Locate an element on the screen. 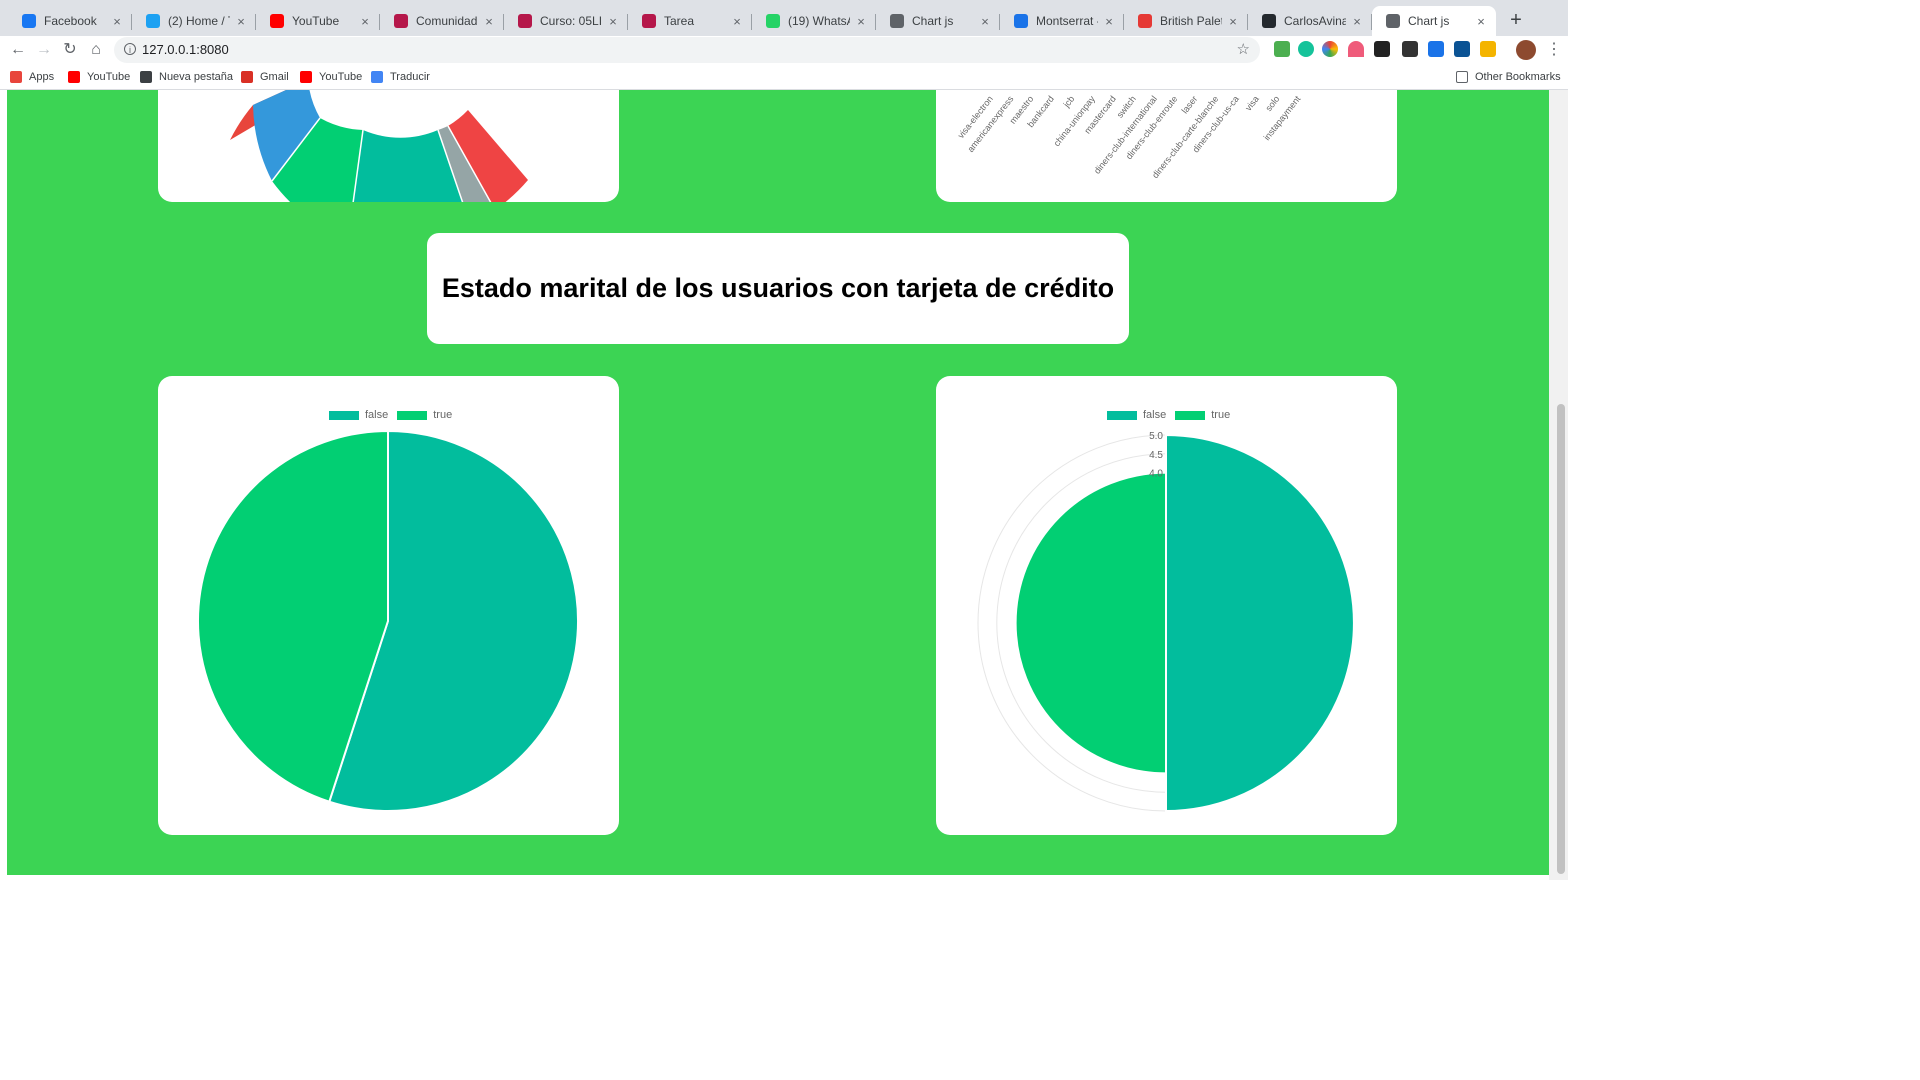  google-fonts-icon is located at coordinates (1021, 21).